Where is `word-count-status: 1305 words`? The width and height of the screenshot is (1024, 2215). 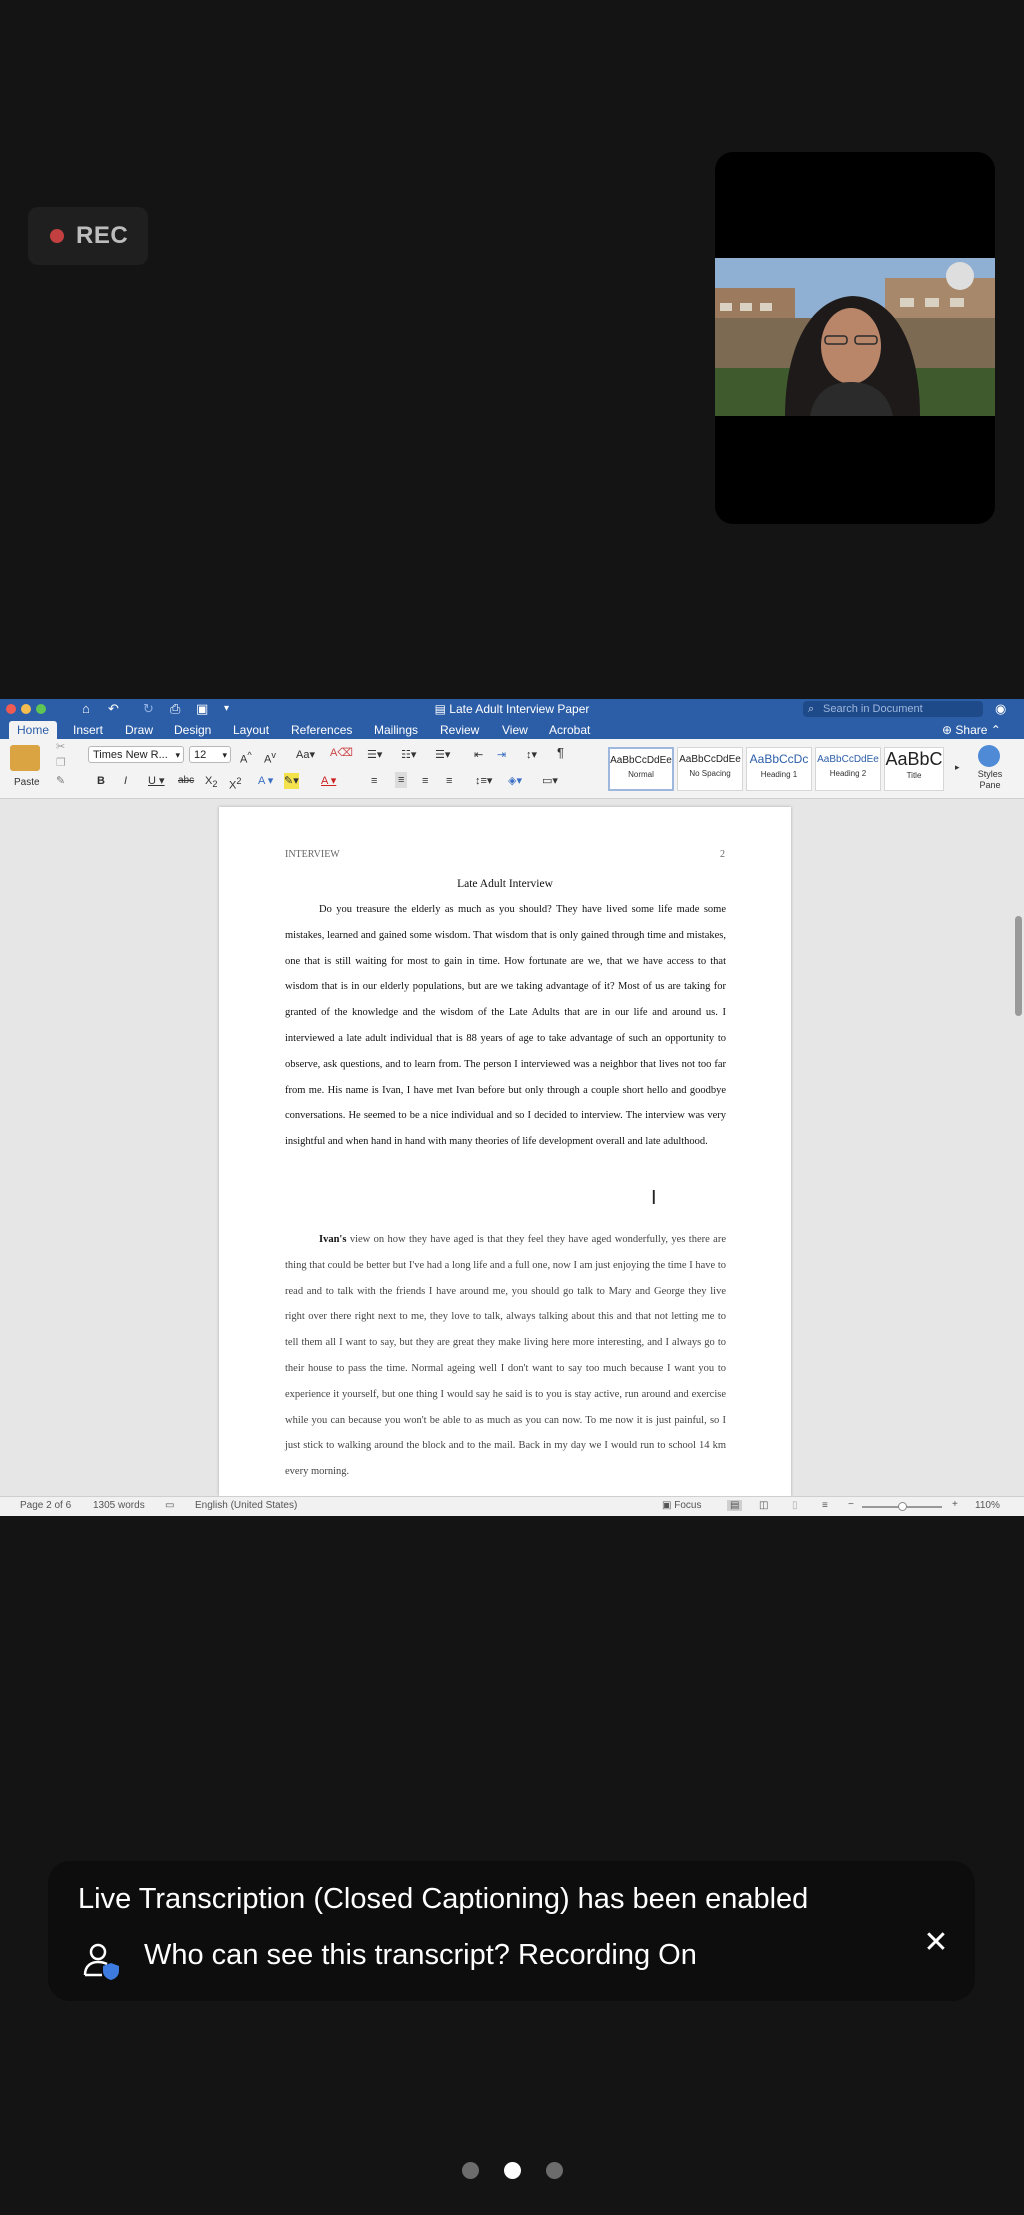 word-count-status: 1305 words is located at coordinates (119, 1505).